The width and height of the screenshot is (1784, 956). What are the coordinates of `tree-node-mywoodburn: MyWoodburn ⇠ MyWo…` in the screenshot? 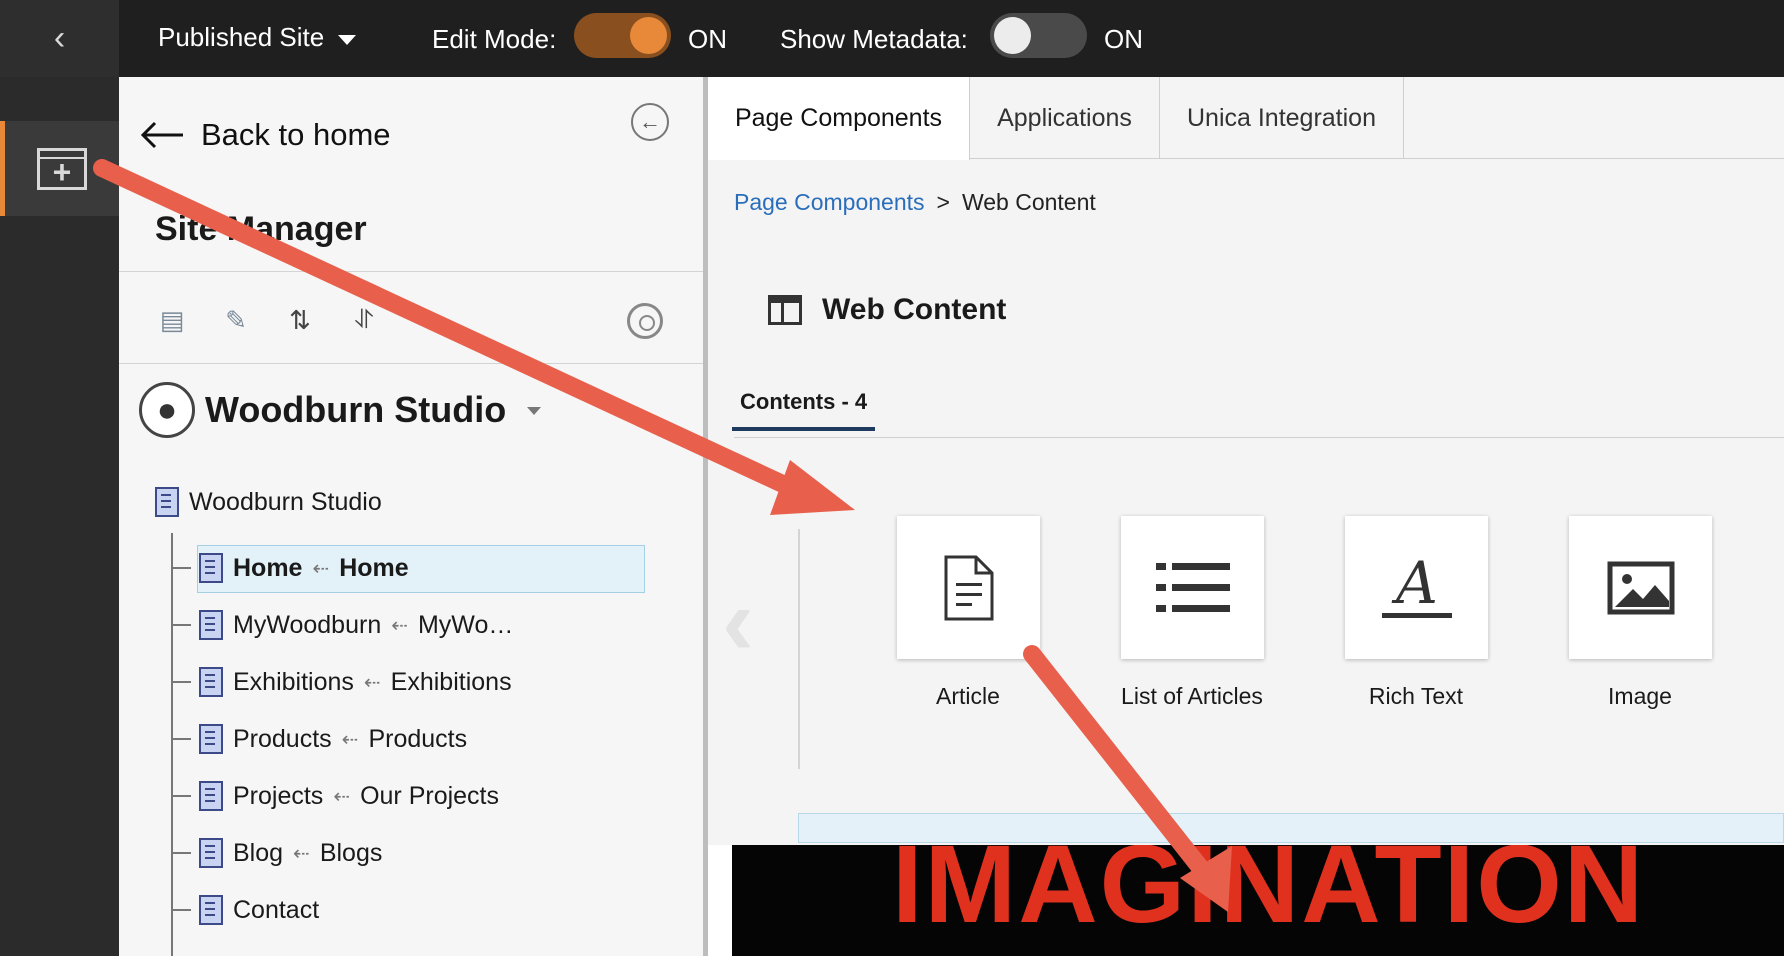 It's located at (342, 625).